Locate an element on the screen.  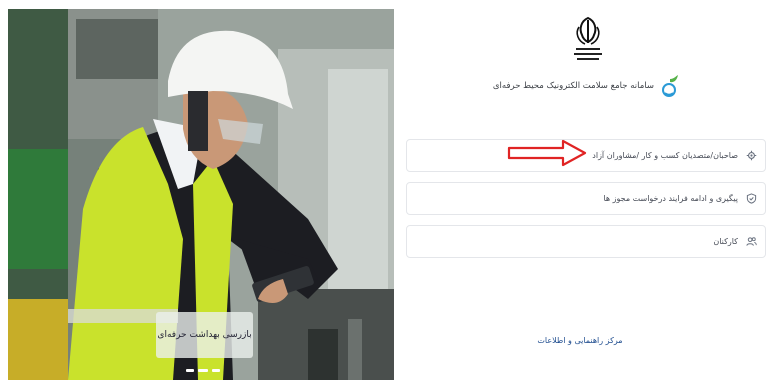
option-track-license: پیگیری و ادامه فرایند درخواست مجوز ها is located at coordinates (586, 198).